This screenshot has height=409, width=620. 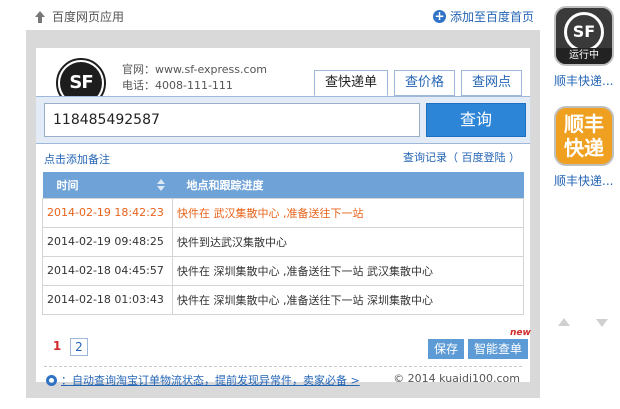 What do you see at coordinates (88, 16) in the screenshot?
I see `breadcrumb-label: 百度网页应用` at bounding box center [88, 16].